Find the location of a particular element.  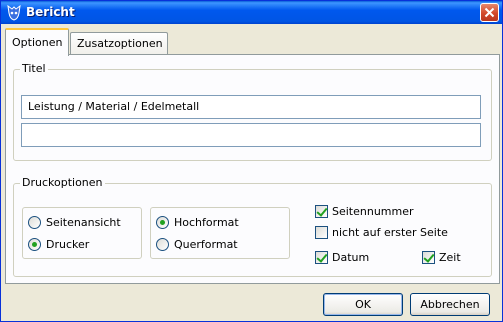

checkbox-zeit-label: Zeit is located at coordinates (450, 257).